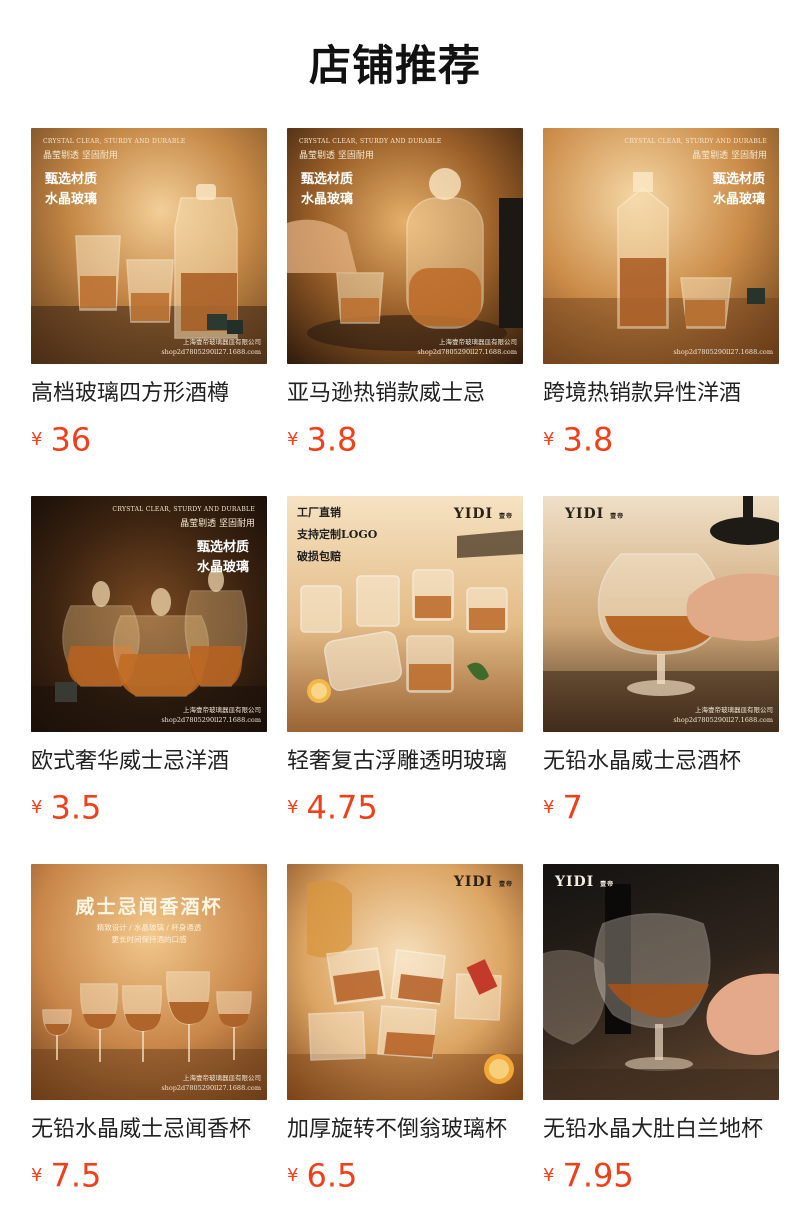 Image resolution: width=790 pixels, height=1232 pixels. I want to click on product-title: 无铅水晶大肚白兰地杯, so click(661, 1130).